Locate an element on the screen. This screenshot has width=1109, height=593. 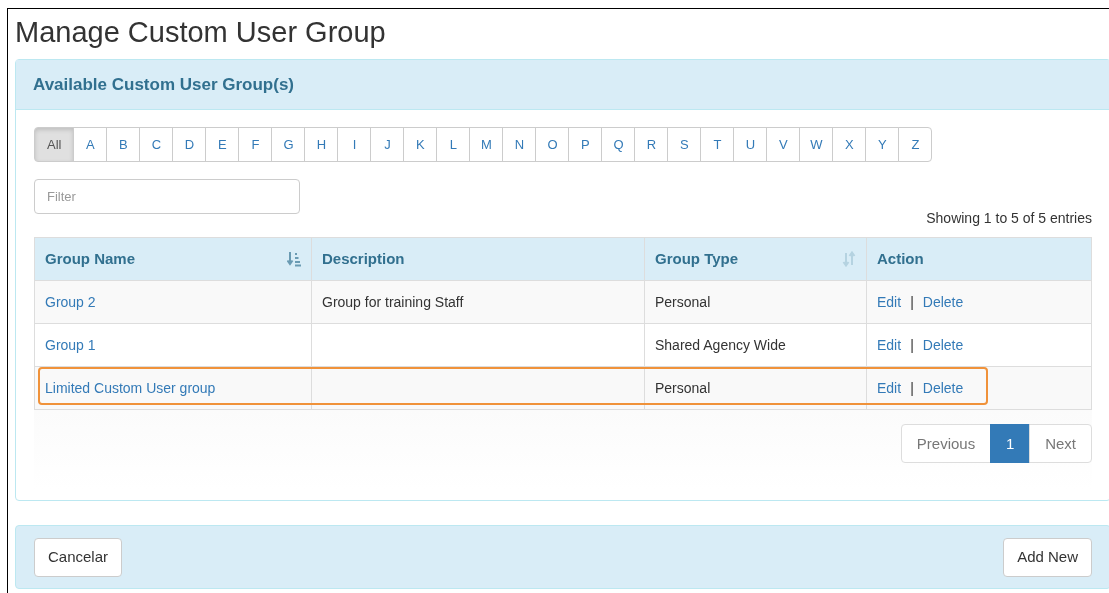
column-label: Action is located at coordinates (900, 259).